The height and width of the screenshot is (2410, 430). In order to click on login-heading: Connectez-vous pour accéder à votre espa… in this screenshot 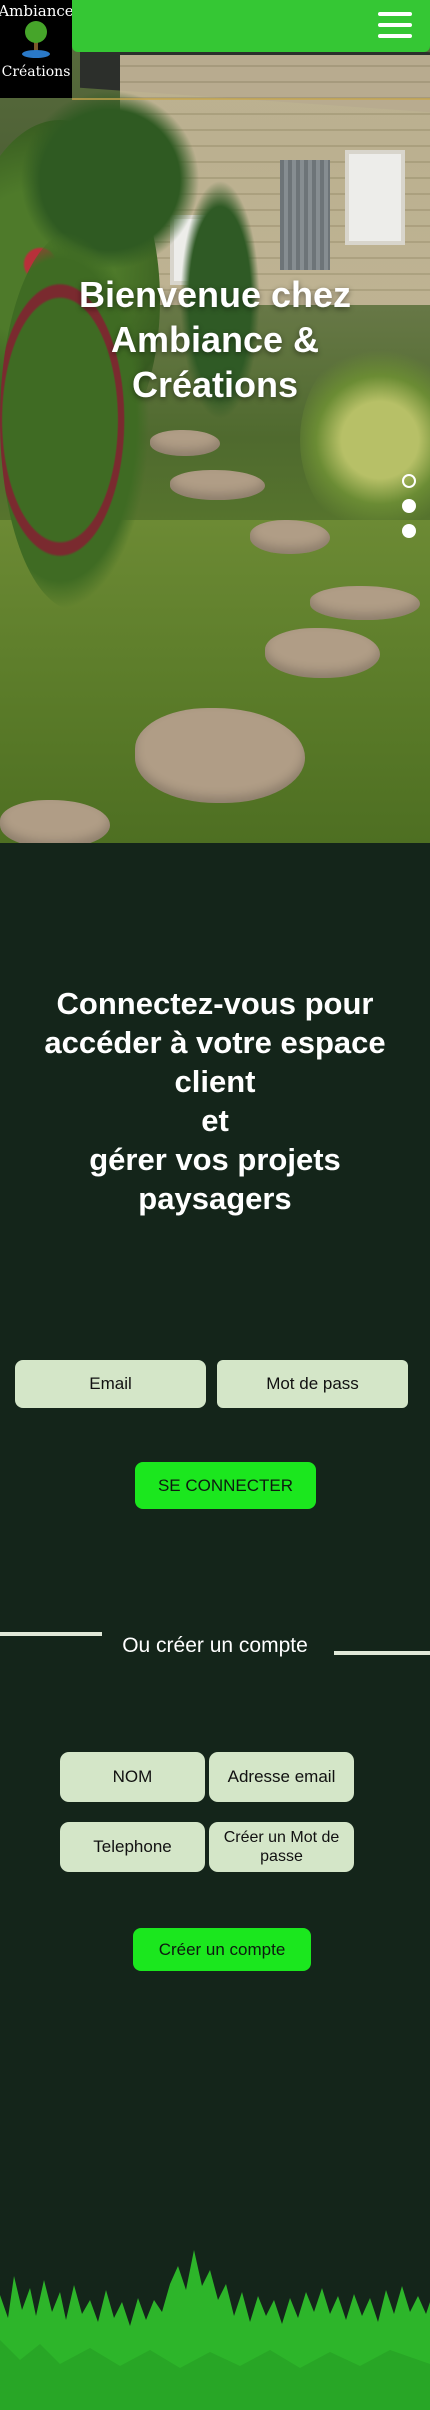, I will do `click(215, 1101)`.